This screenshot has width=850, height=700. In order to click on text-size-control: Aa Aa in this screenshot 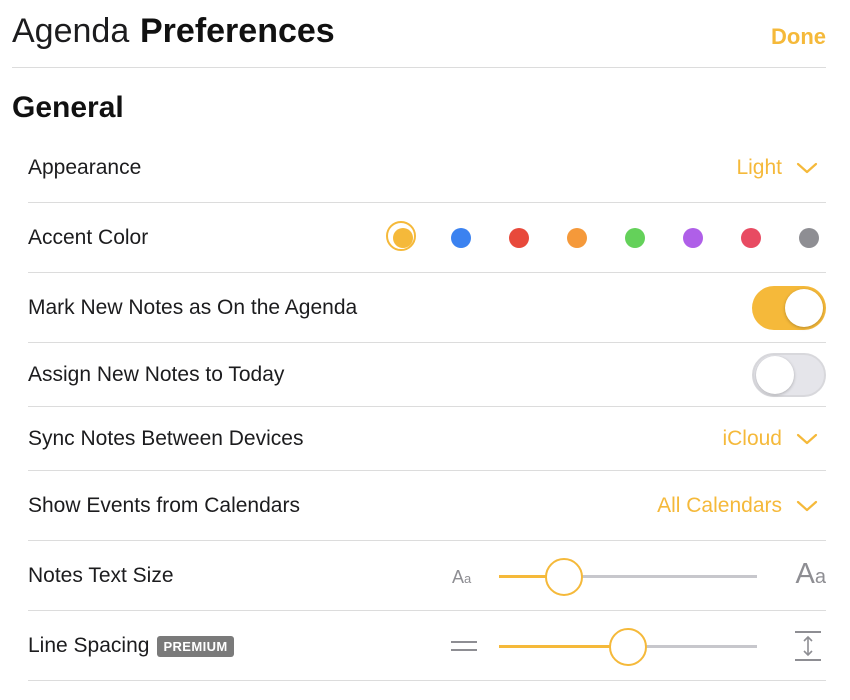, I will do `click(636, 576)`.